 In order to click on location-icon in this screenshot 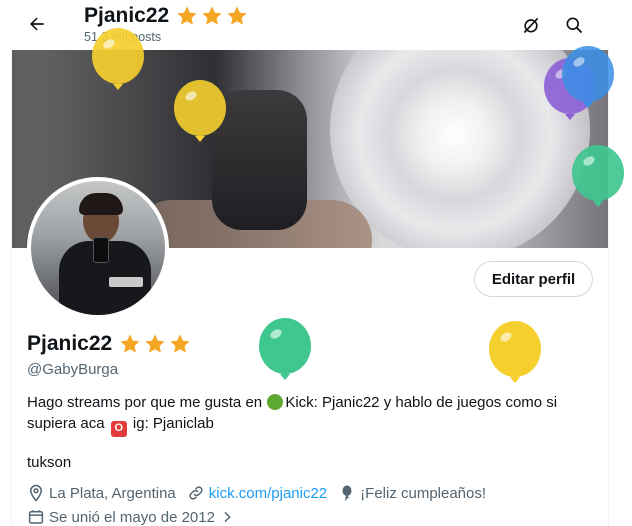, I will do `click(36, 493)`.